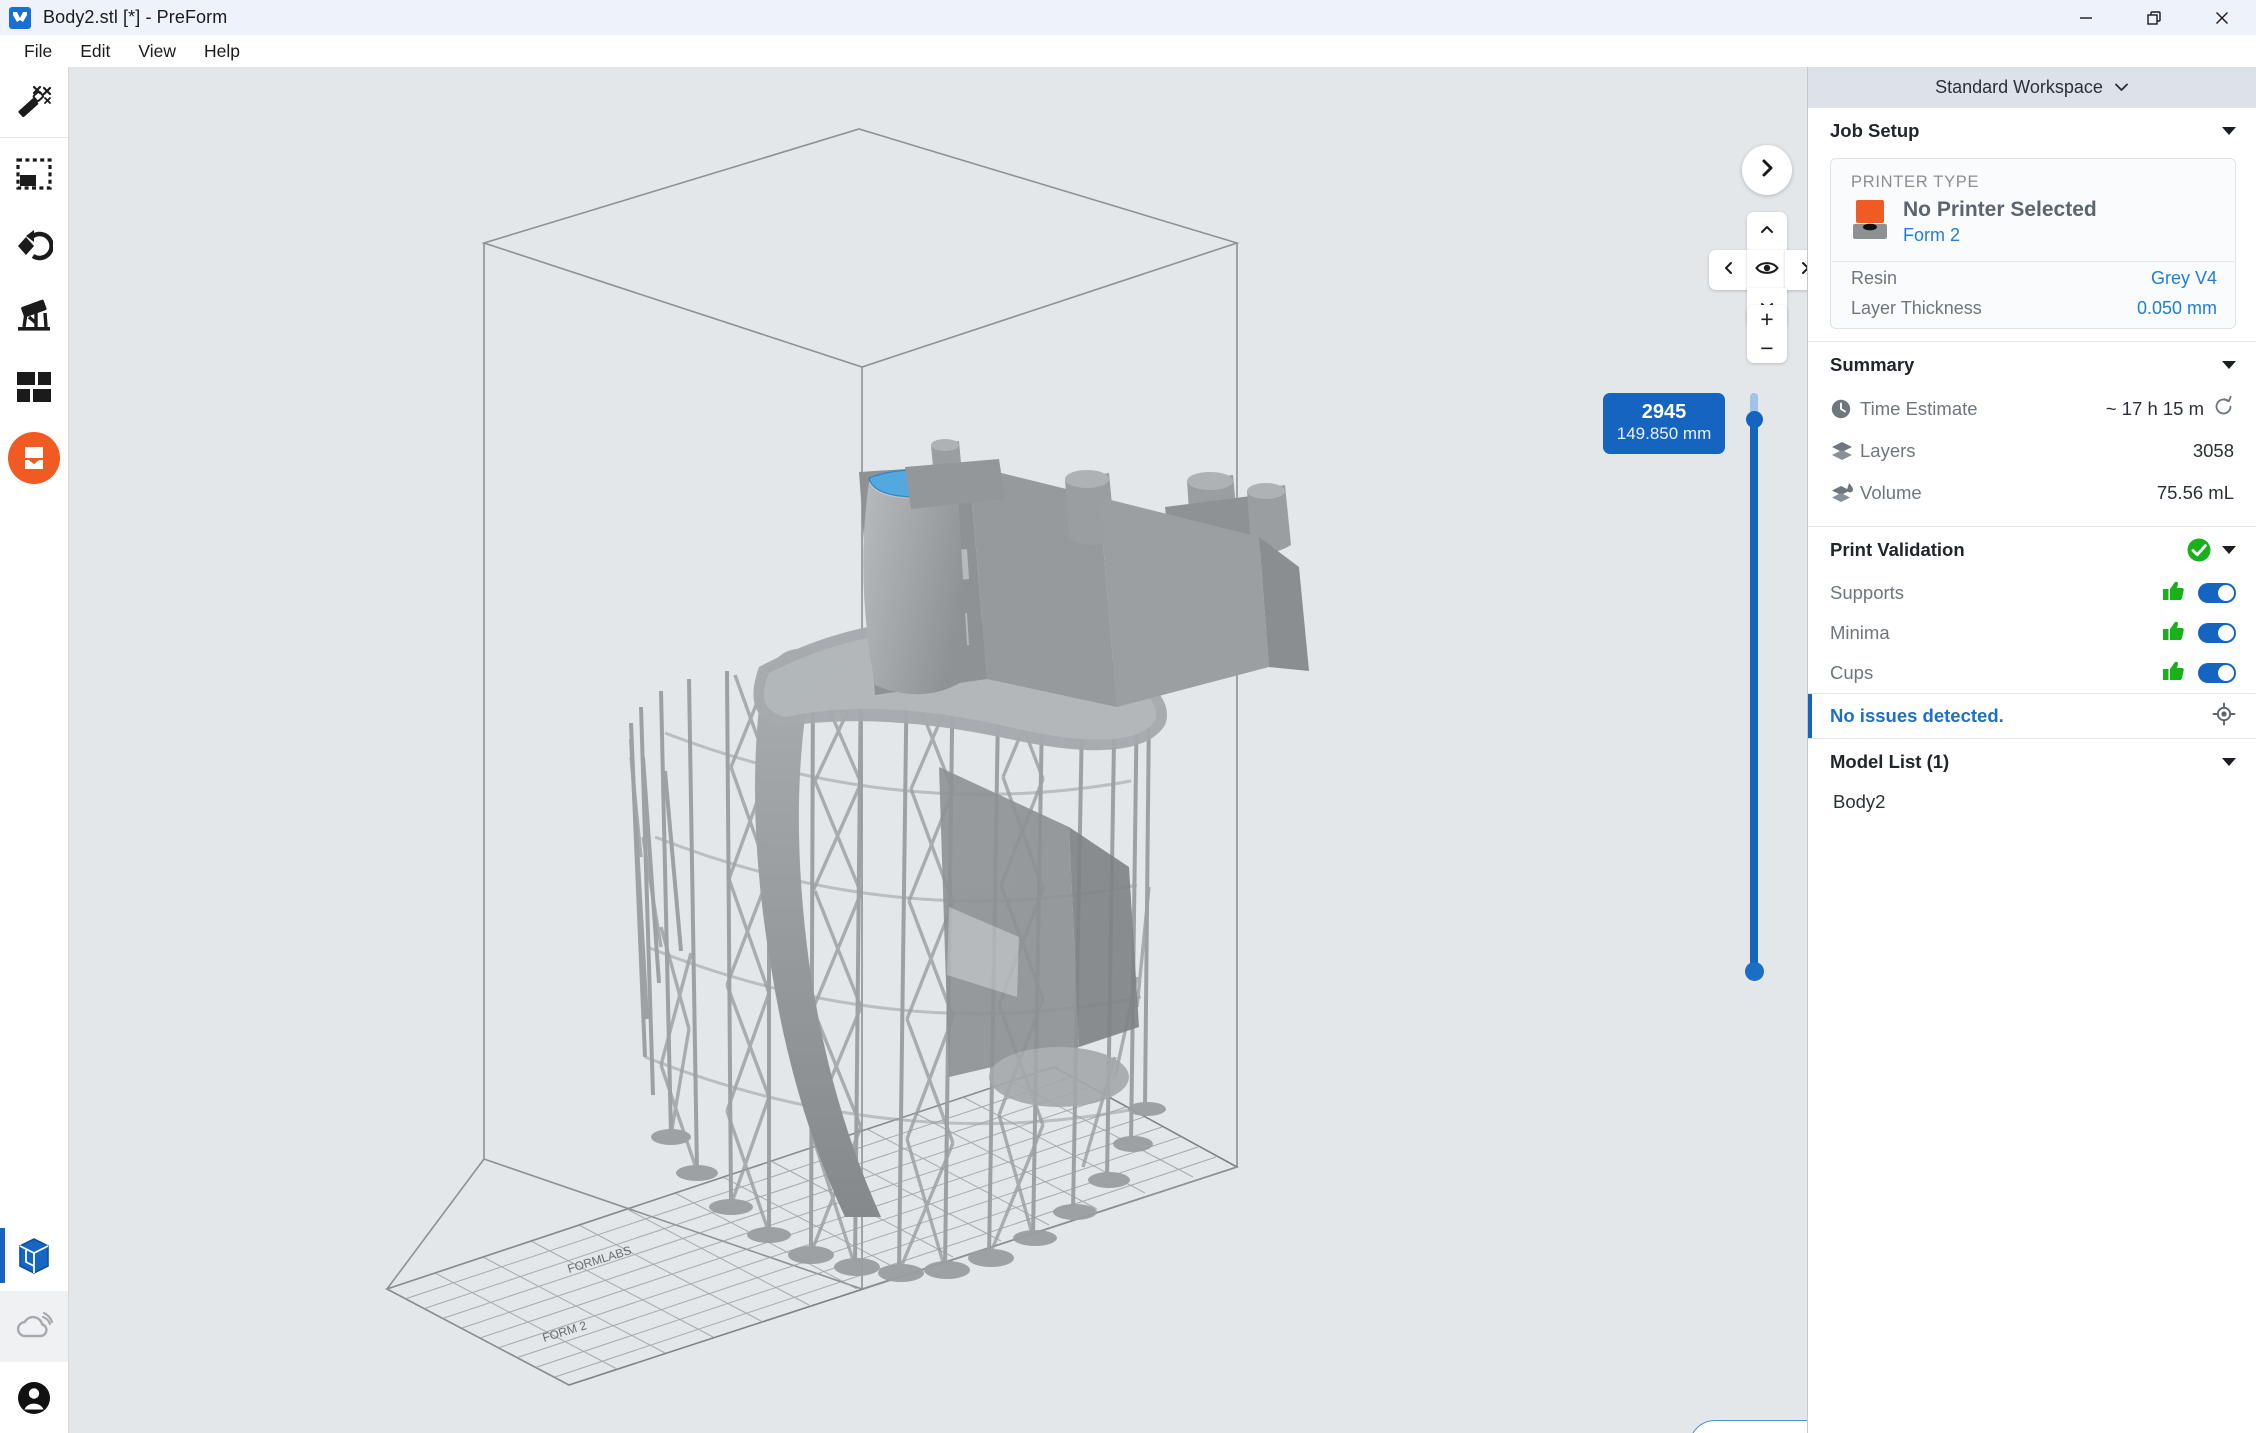 The width and height of the screenshot is (2256, 1433). Describe the element at coordinates (587, 1294) in the screenshot. I see `platform-engraving: FORMLABS FORM 2` at that location.